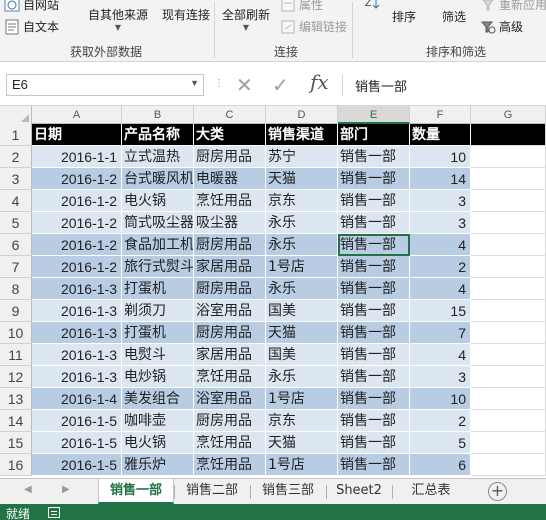 Image resolution: width=546 pixels, height=520 pixels. Describe the element at coordinates (508, 115) in the screenshot. I see `column-header-g: G` at that location.